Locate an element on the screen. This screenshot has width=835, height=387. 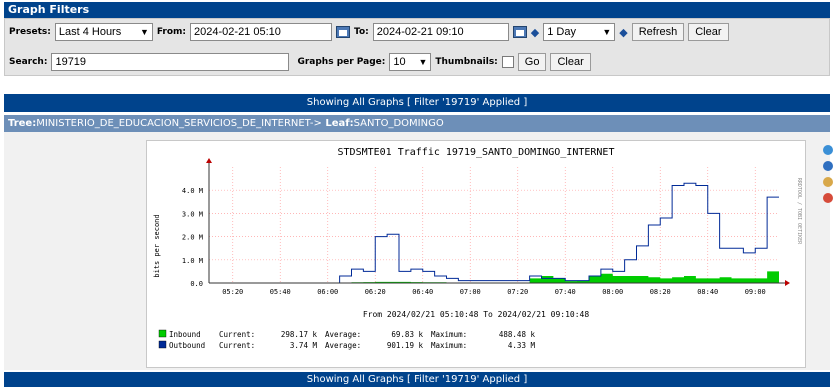
y-tick-label: 0.0 is located at coordinates (196, 284).